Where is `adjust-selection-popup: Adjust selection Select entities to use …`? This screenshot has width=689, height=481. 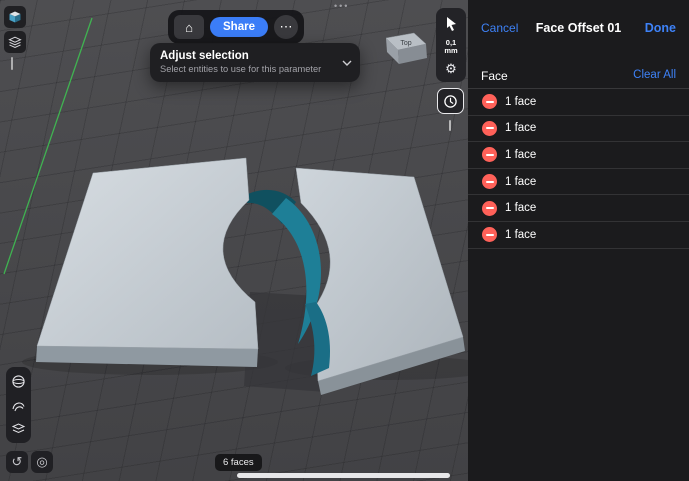 adjust-selection-popup: Adjust selection Select entities to use … is located at coordinates (255, 62).